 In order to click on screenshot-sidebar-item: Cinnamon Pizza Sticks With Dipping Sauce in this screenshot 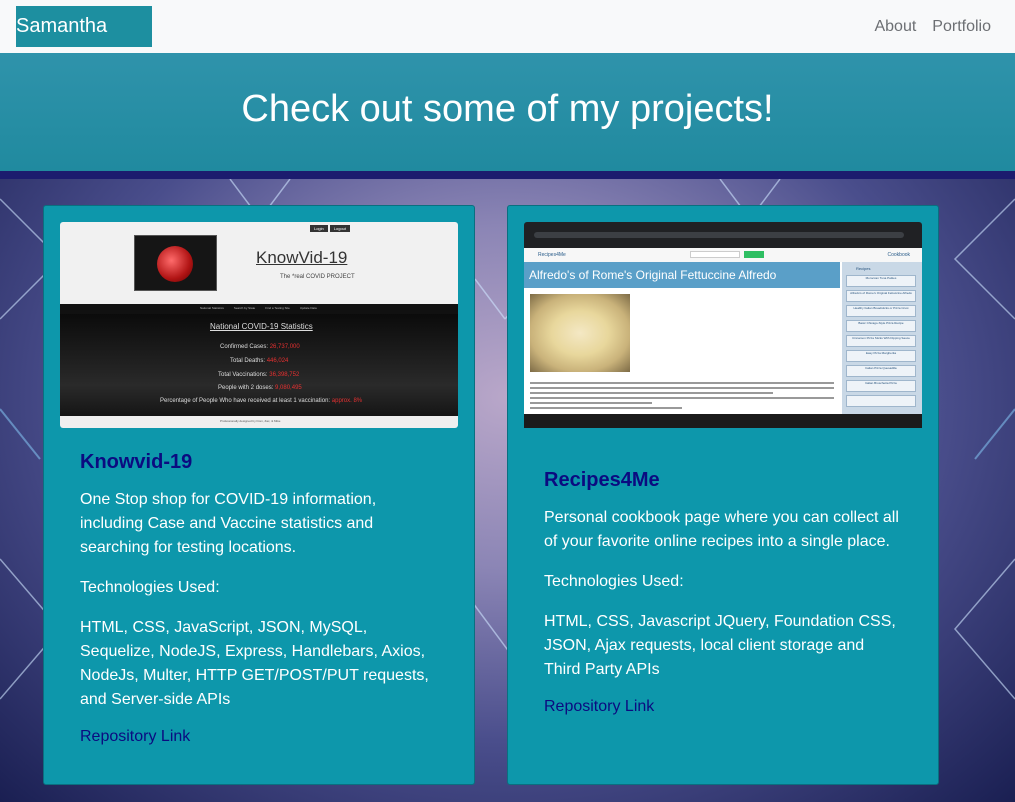, I will do `click(881, 341)`.